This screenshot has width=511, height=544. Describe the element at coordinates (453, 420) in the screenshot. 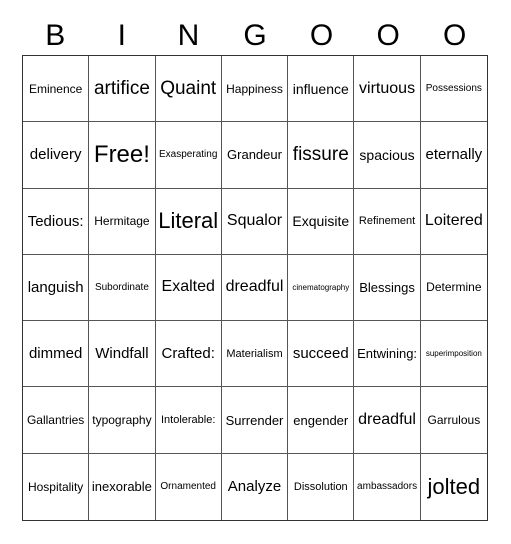

I see `bingo-cell: Garrulous` at that location.